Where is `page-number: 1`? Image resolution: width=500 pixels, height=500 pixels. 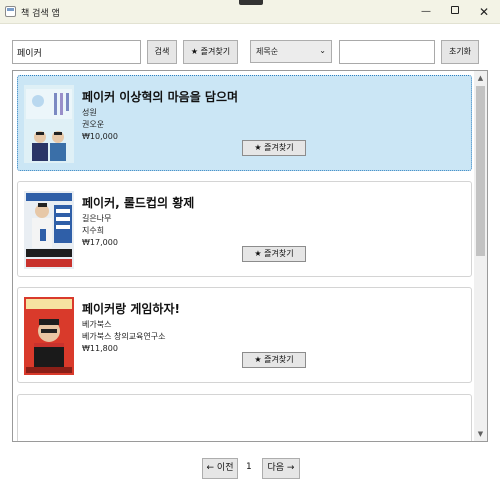 page-number: 1 is located at coordinates (249, 467).